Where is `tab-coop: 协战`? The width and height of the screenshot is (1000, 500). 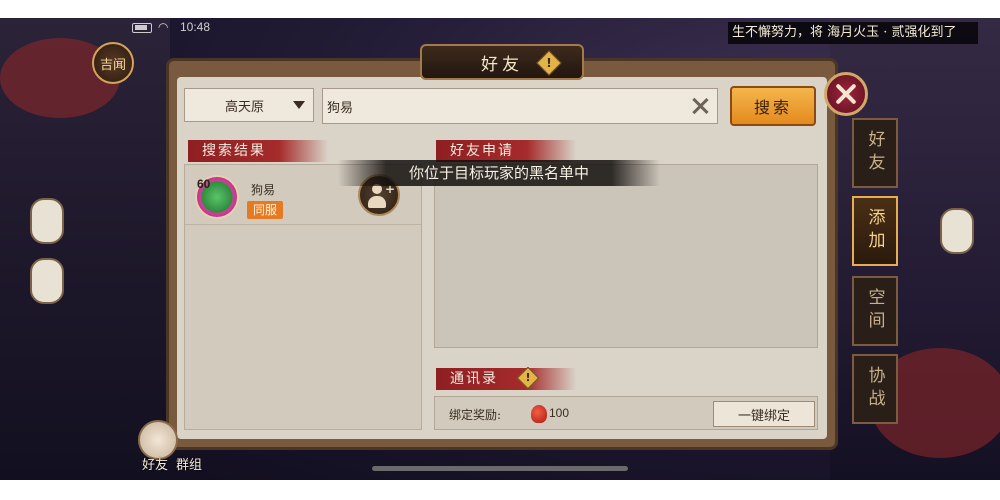
tab-coop: 协战 is located at coordinates (875, 389).